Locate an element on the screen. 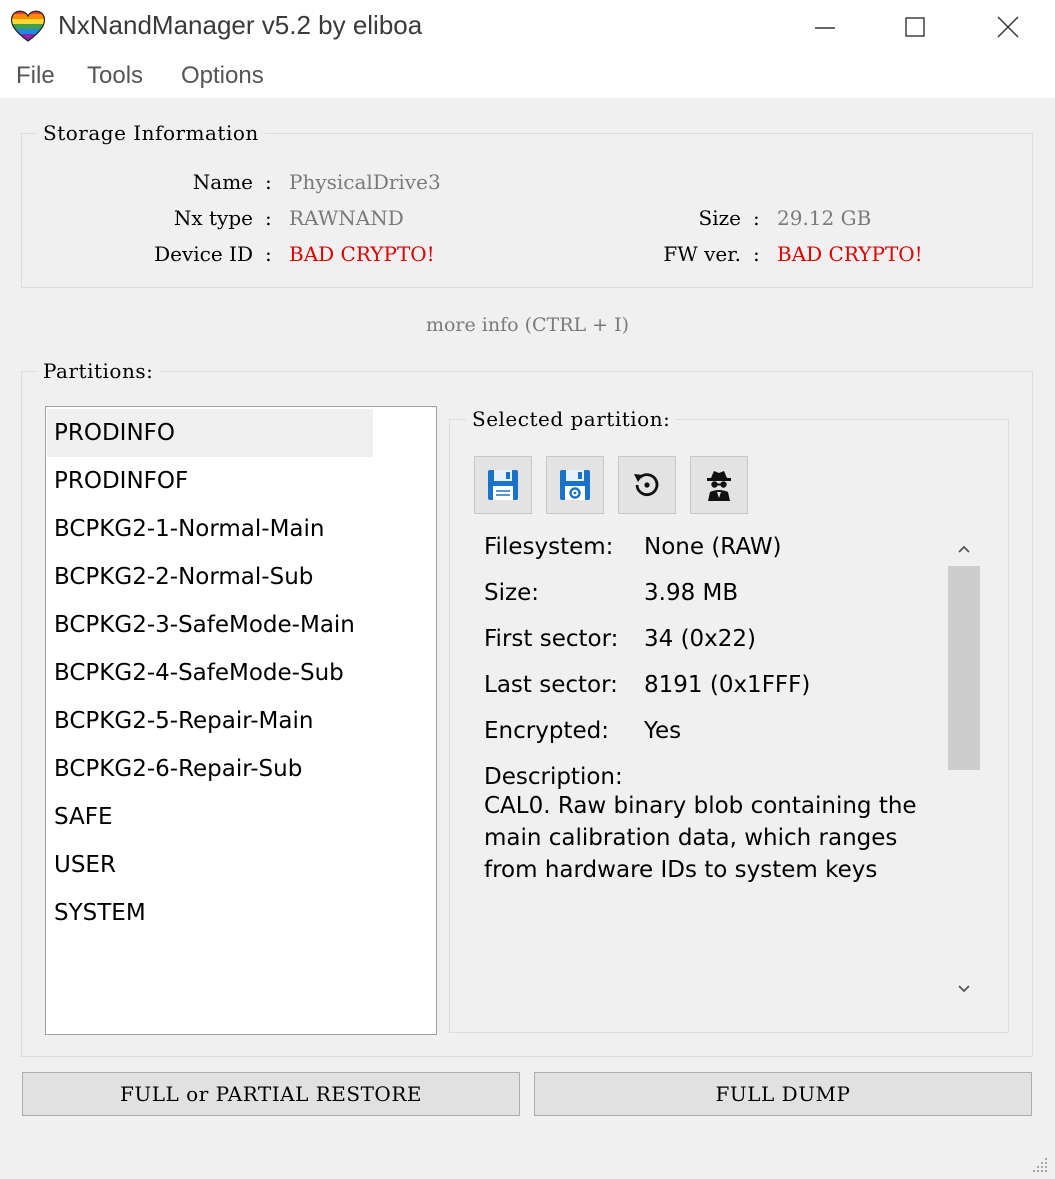 Image resolution: width=1055 pixels, height=1179 pixels. partition-item-bcpkg2-2: BCPKG2-2-Normal-Sub is located at coordinates (210, 577).